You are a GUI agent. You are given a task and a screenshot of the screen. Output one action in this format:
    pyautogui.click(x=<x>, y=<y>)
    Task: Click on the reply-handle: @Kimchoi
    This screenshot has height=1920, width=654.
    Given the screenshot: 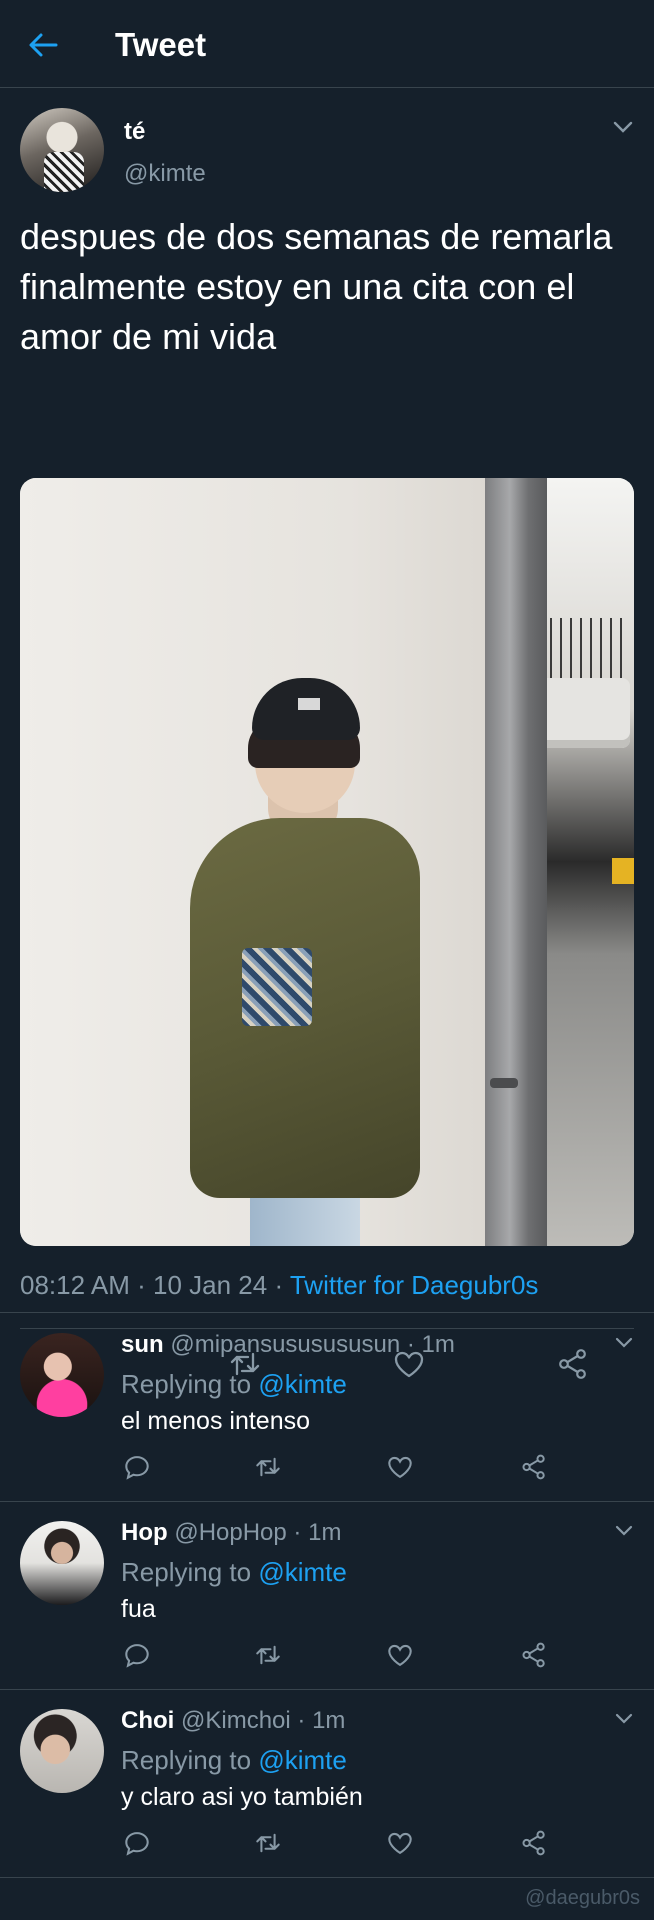 What is the action you would take?
    pyautogui.click(x=236, y=1720)
    